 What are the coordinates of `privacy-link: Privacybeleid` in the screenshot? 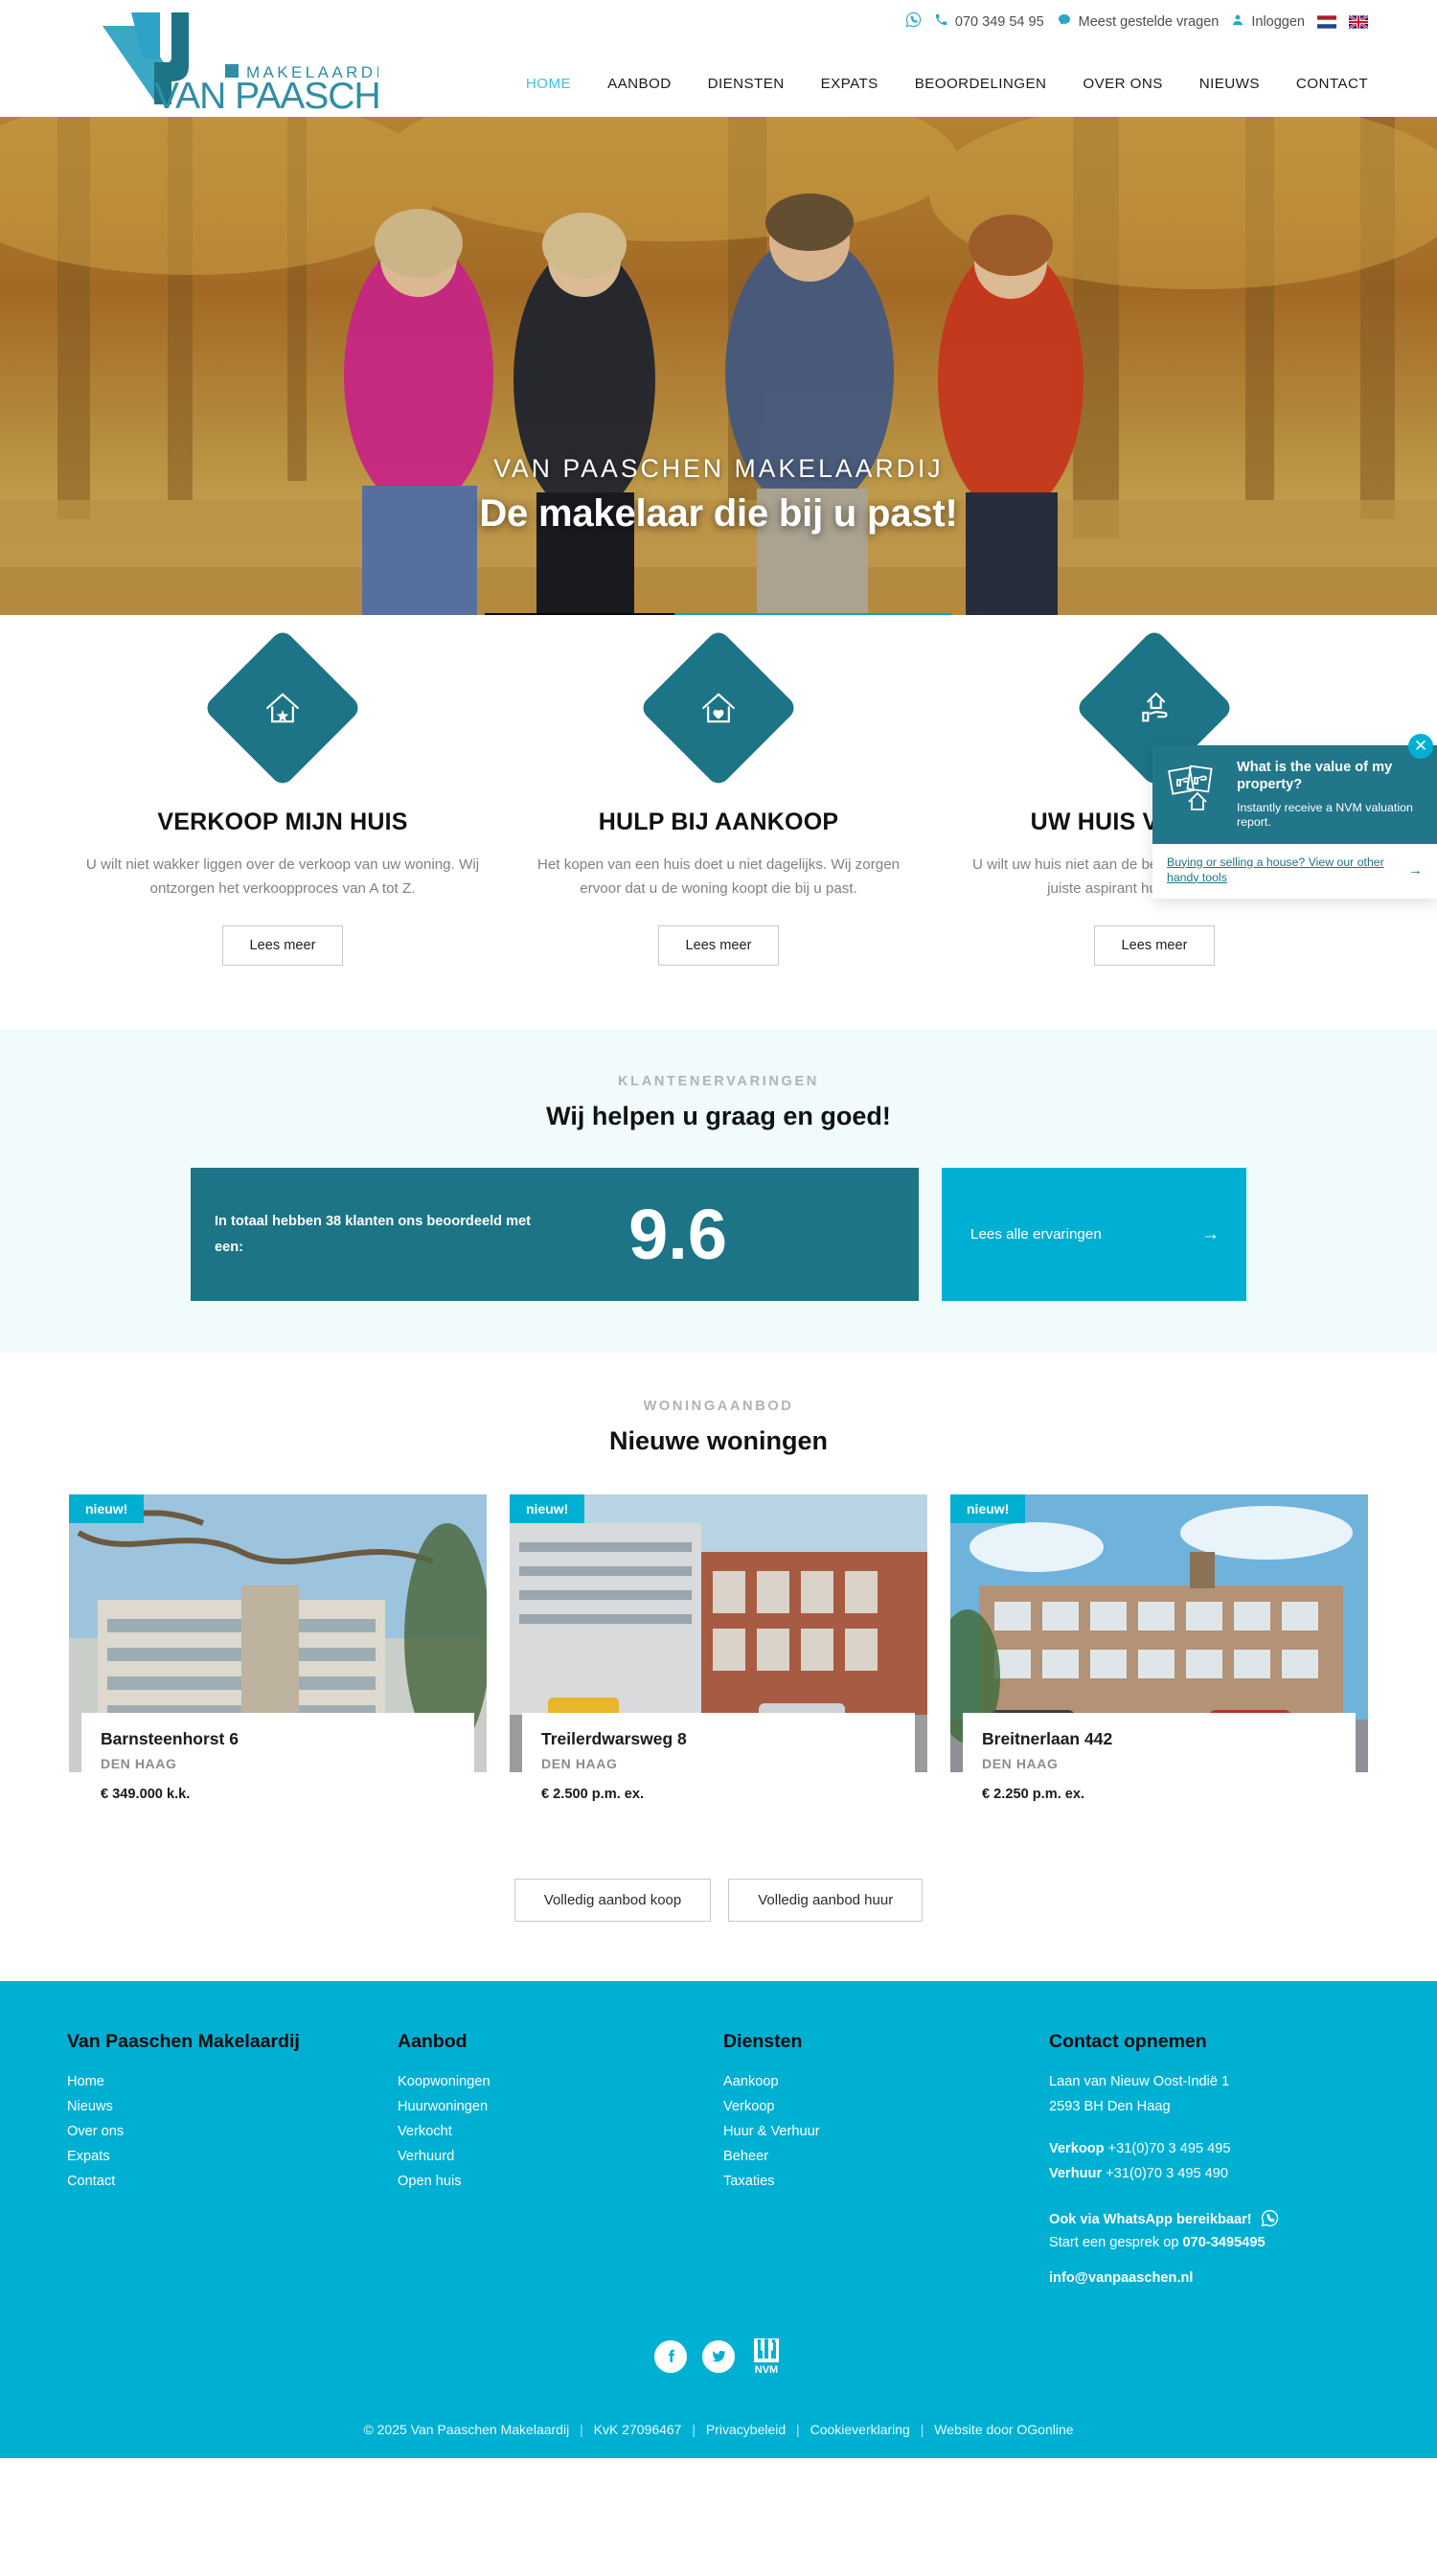 It's located at (746, 2429).